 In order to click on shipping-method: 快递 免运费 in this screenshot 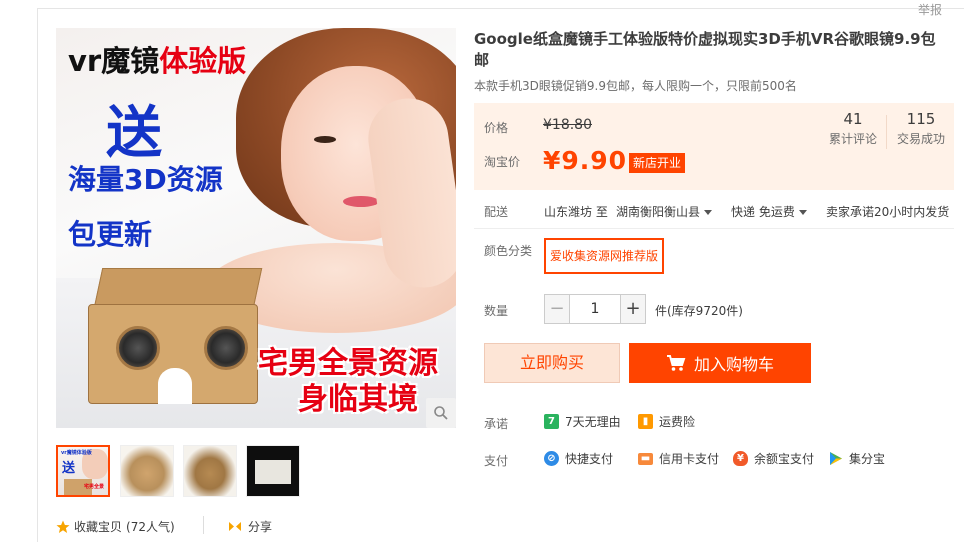, I will do `click(763, 212)`.